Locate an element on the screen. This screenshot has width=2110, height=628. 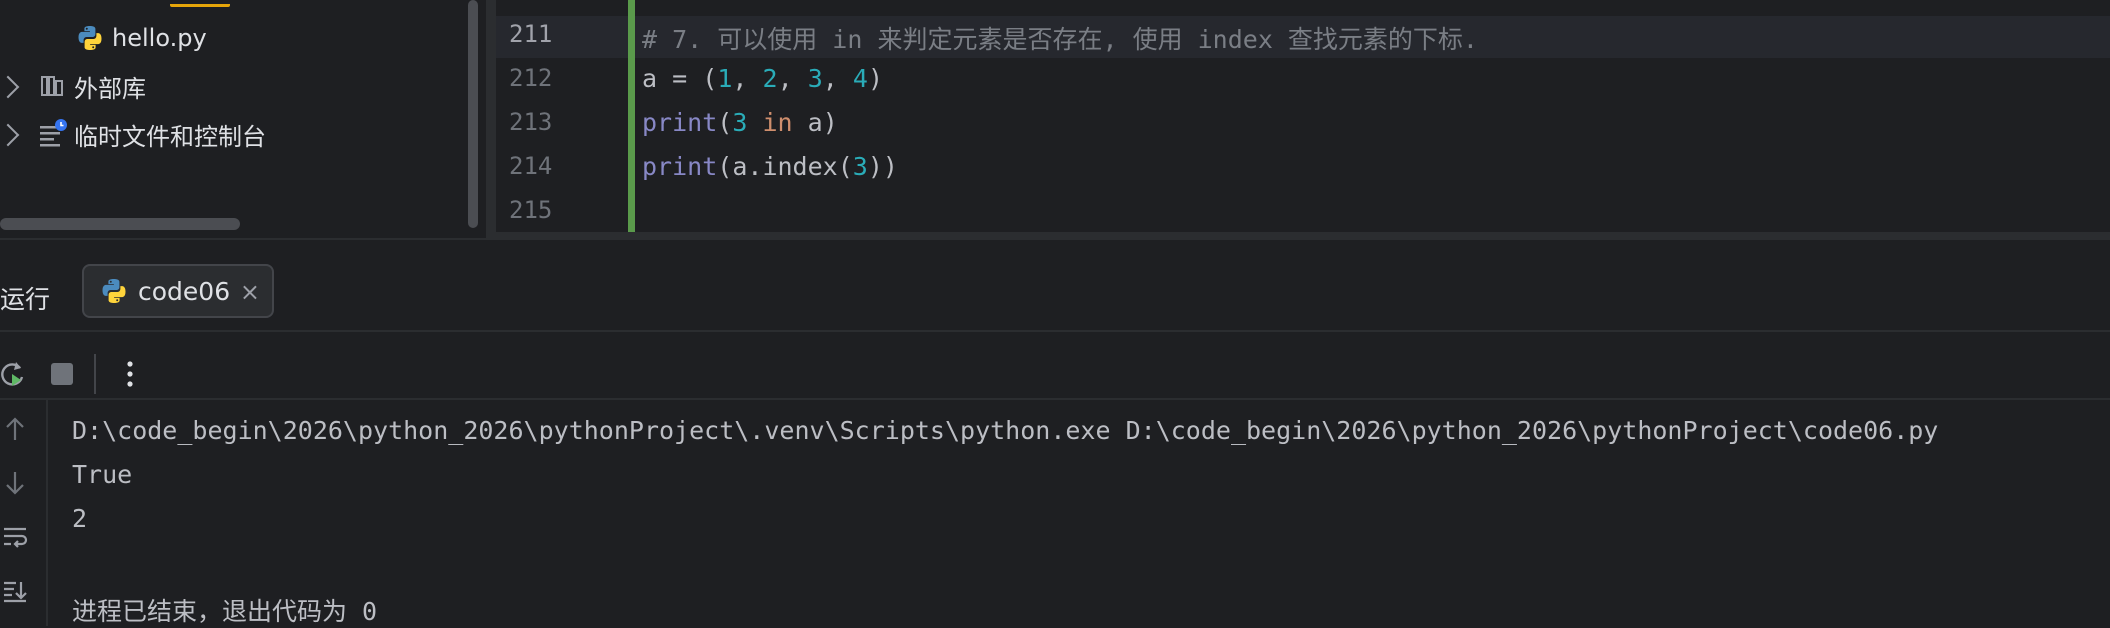
toolbar-separator is located at coordinates (95, 374).